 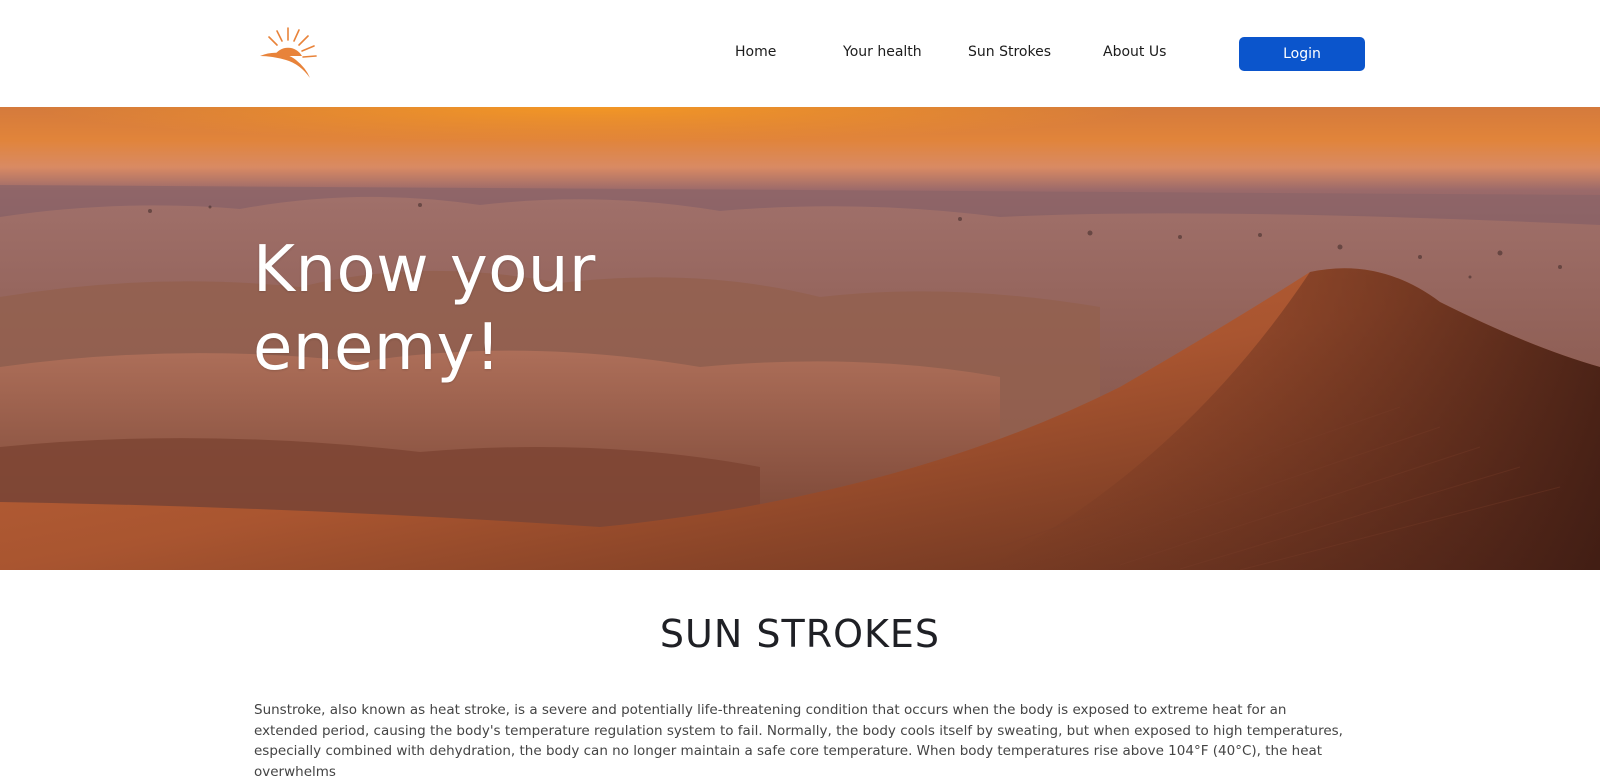 I want to click on login-button: Login, so click(x=1302, y=54).